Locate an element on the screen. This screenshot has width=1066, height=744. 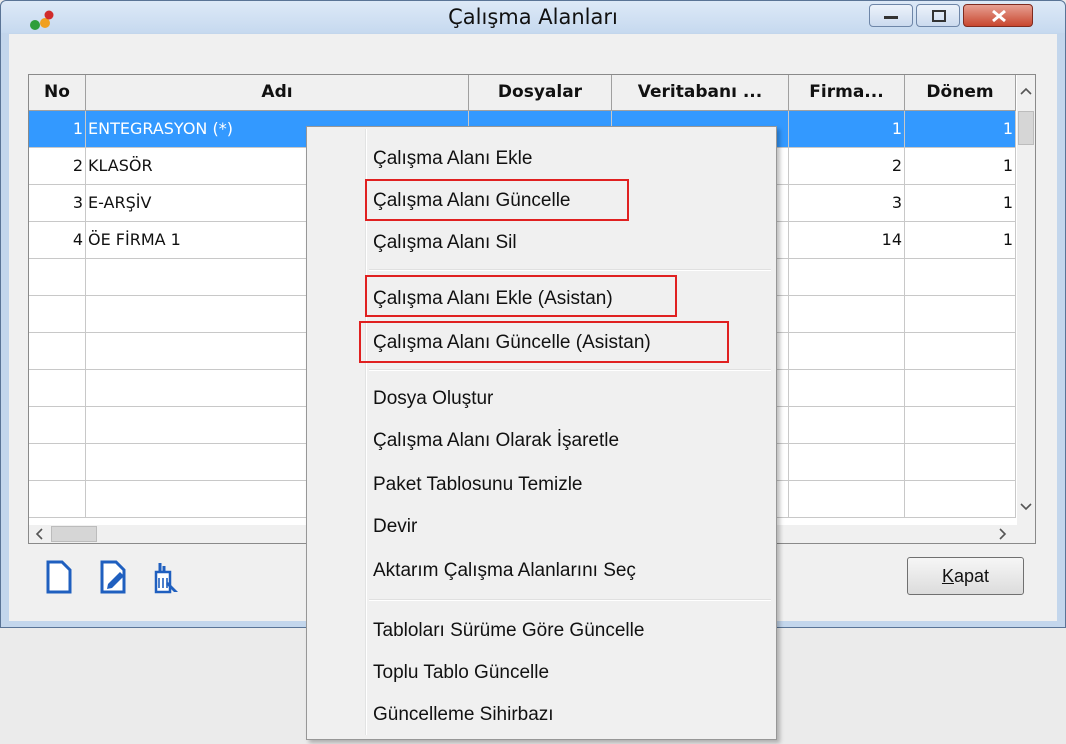
menu-item-create-file: Dosya Oluştur is located at coordinates (433, 399).